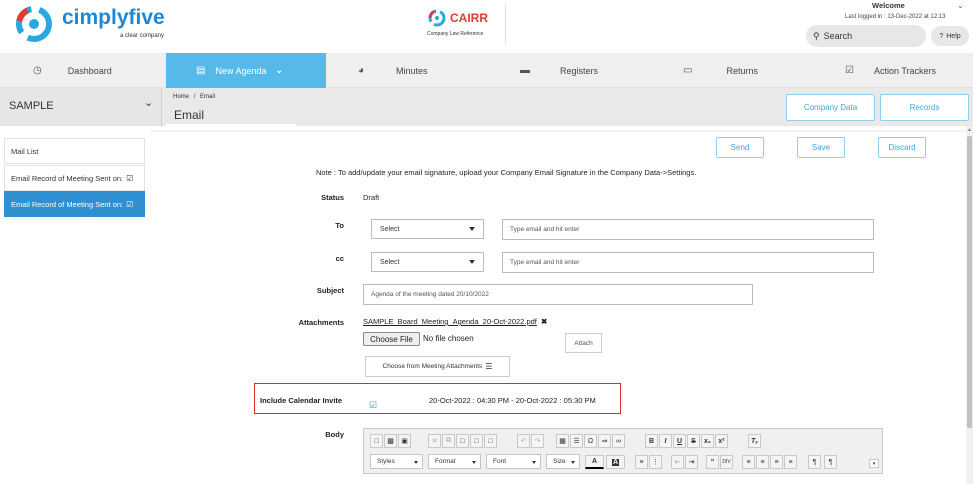 This screenshot has width=973, height=484. What do you see at coordinates (462, 441) in the screenshot?
I see `paste-icon: □` at bounding box center [462, 441].